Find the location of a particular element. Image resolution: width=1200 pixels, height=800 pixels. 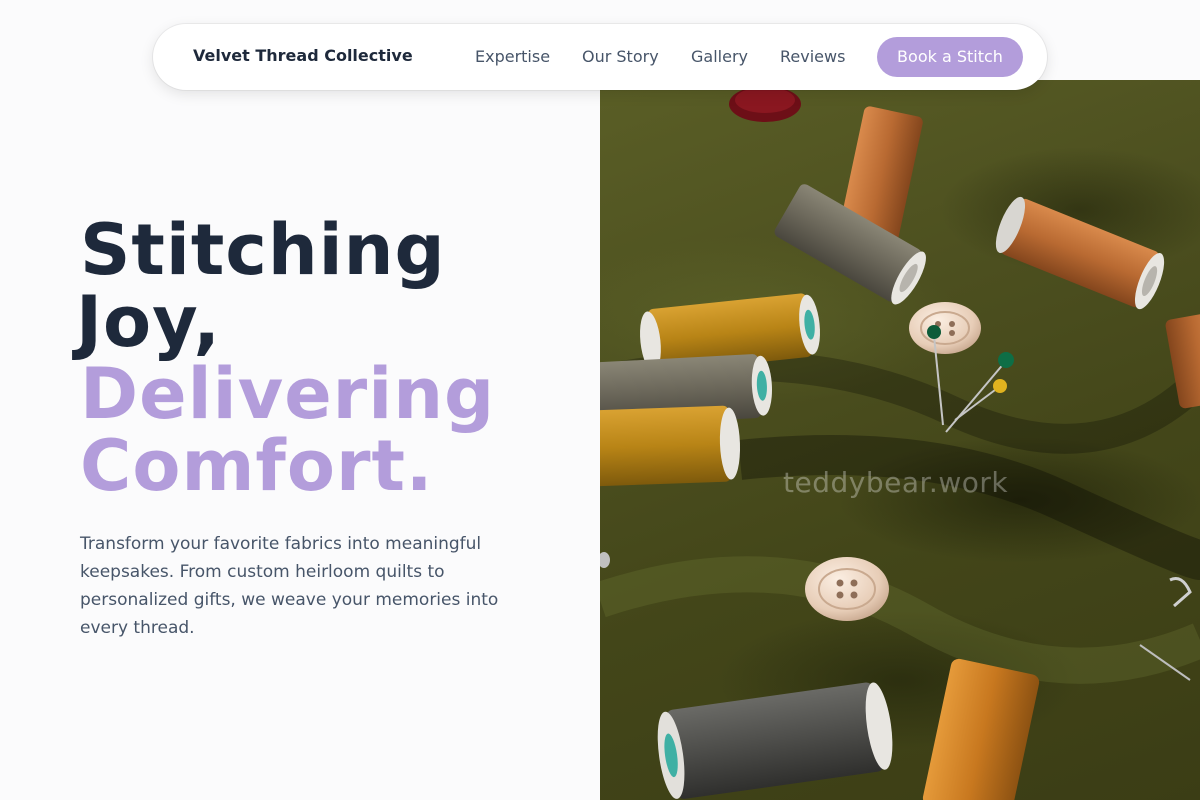

headline-line-2: Joy, is located at coordinates (148, 322).